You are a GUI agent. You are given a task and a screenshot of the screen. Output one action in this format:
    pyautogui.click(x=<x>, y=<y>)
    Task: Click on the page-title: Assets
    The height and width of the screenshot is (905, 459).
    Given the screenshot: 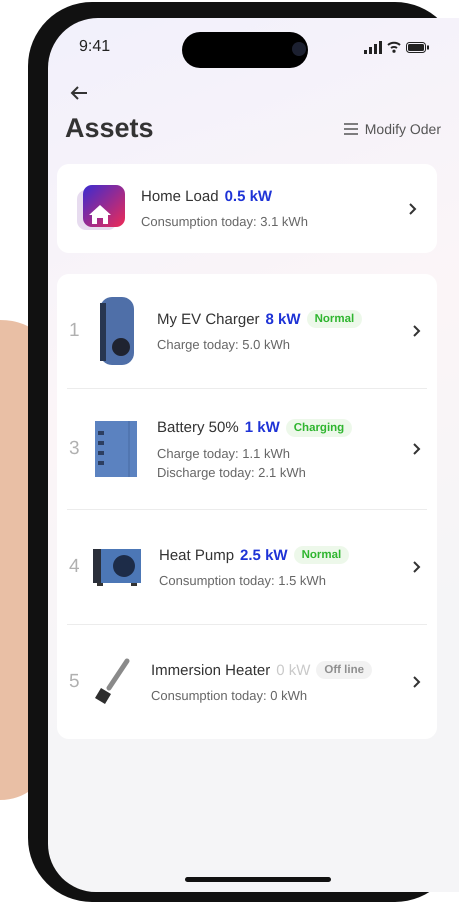 What is the action you would take?
    pyautogui.click(x=109, y=128)
    